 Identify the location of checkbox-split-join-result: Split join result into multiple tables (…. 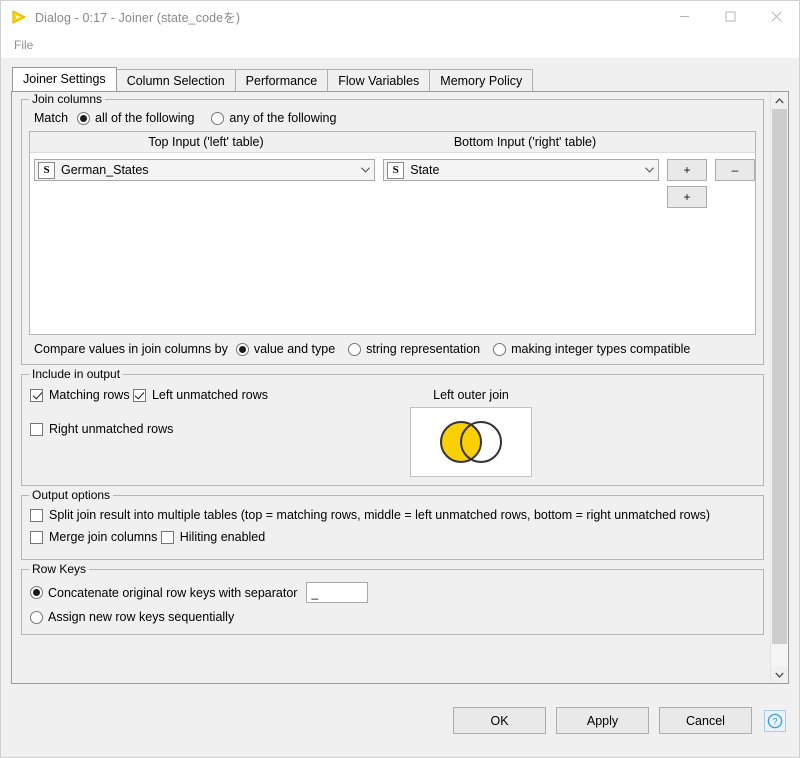
(370, 515).